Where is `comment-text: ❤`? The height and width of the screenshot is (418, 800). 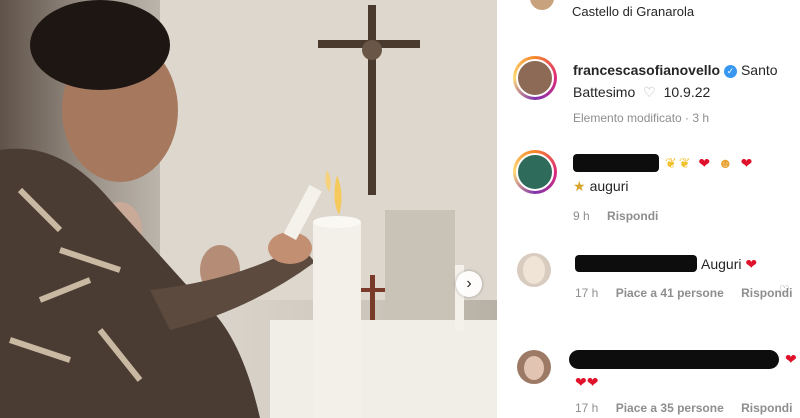 comment-text: ❤ is located at coordinates (791, 359).